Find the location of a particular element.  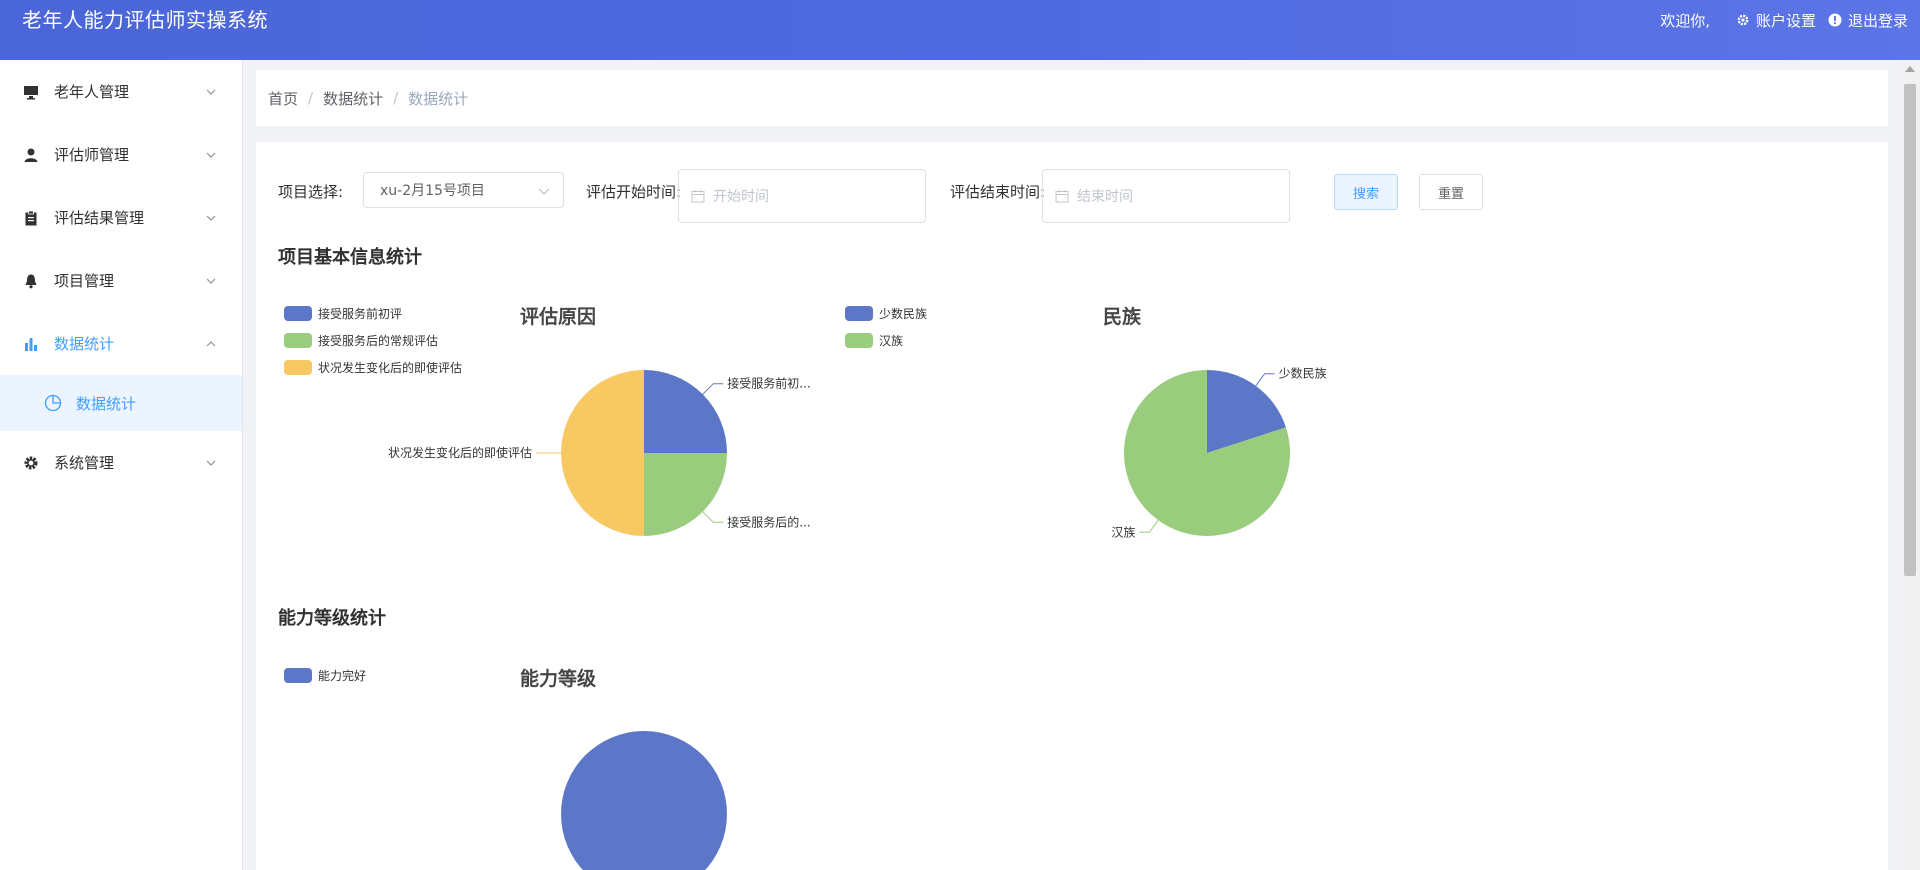

page-scrollbar is located at coordinates (1910, 465).